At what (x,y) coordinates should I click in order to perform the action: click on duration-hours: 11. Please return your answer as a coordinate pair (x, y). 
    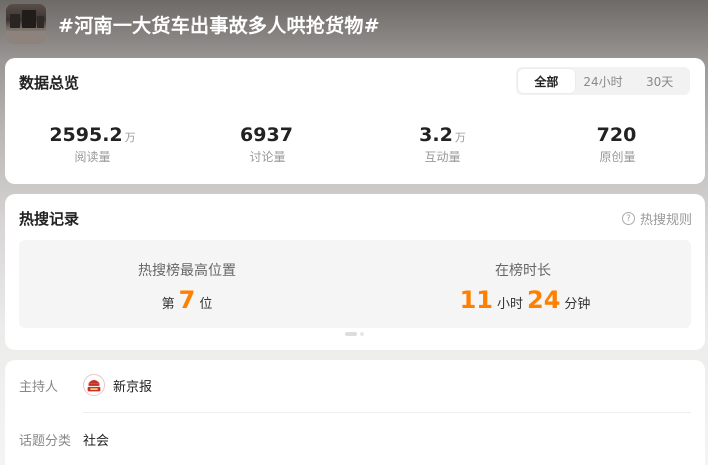
    Looking at the image, I should click on (476, 300).